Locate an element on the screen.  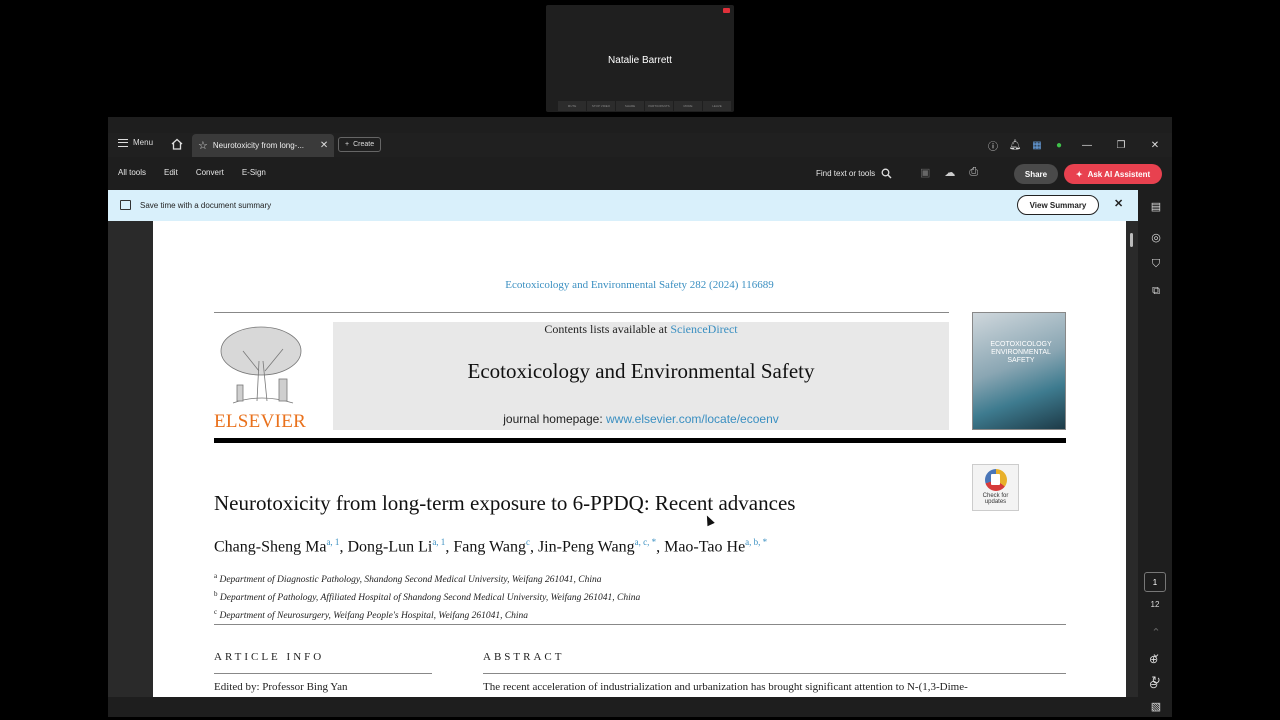
edited-by: Edited by: Professor Bing Yan is located at coordinates (281, 687).